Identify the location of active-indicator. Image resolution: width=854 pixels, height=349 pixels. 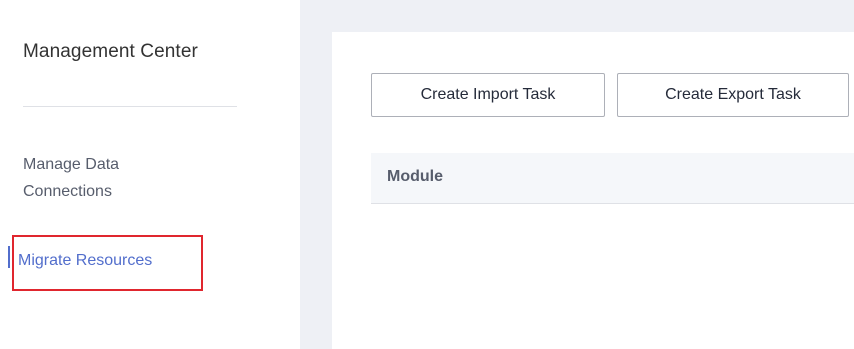
(9, 257).